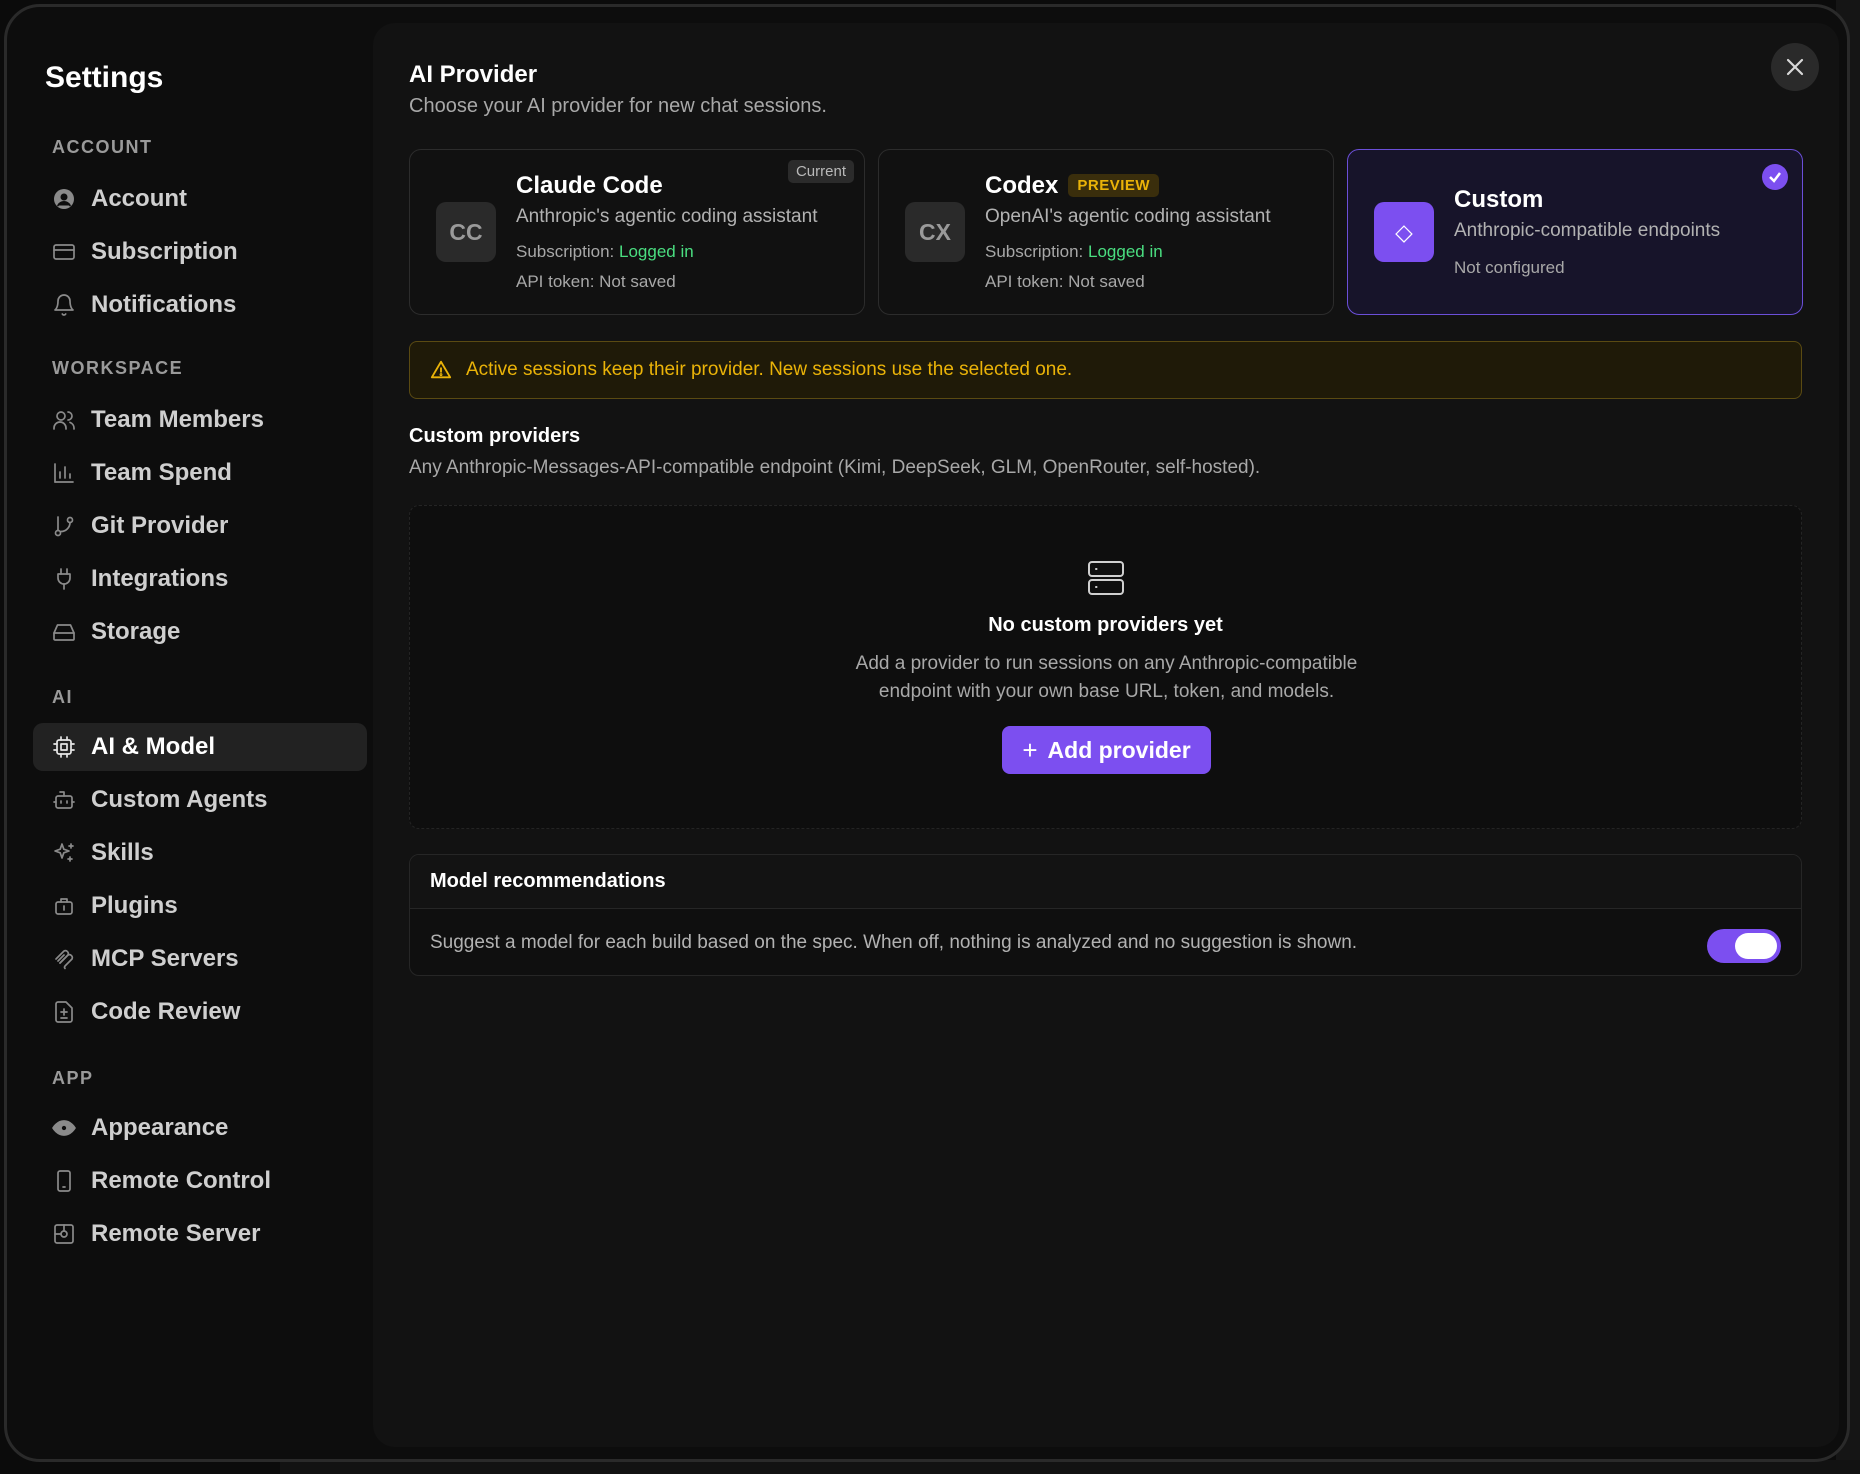  I want to click on sidebar-item-label: Account, so click(139, 198).